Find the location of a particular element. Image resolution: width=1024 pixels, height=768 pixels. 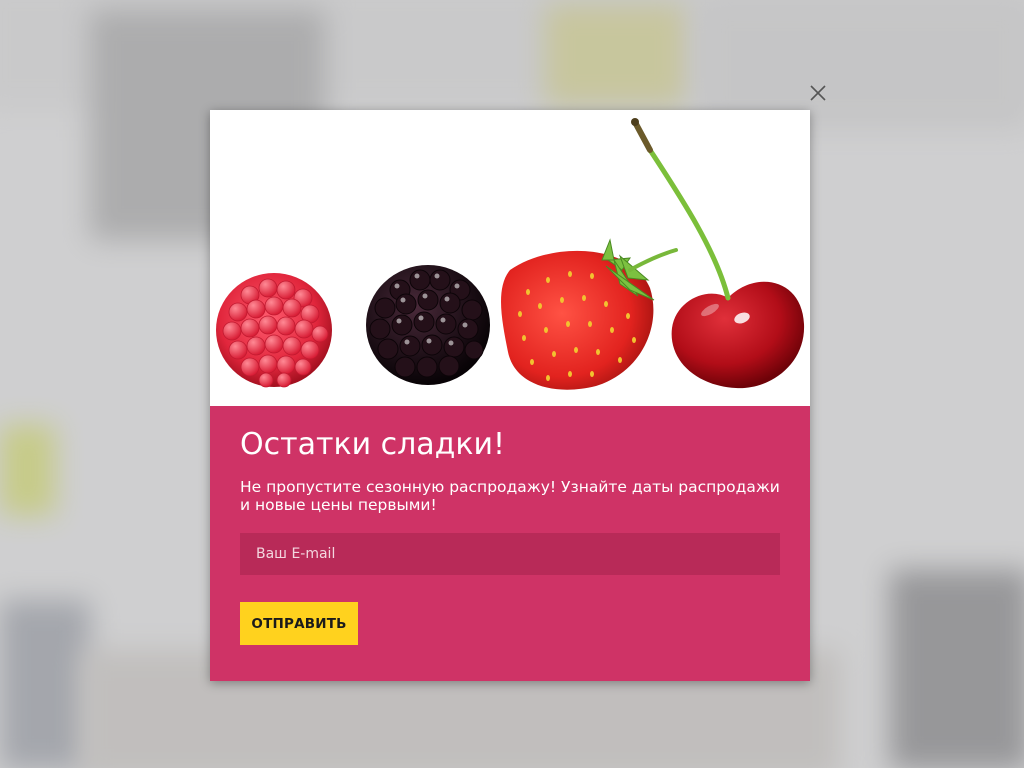

close-icon is located at coordinates (818, 93).